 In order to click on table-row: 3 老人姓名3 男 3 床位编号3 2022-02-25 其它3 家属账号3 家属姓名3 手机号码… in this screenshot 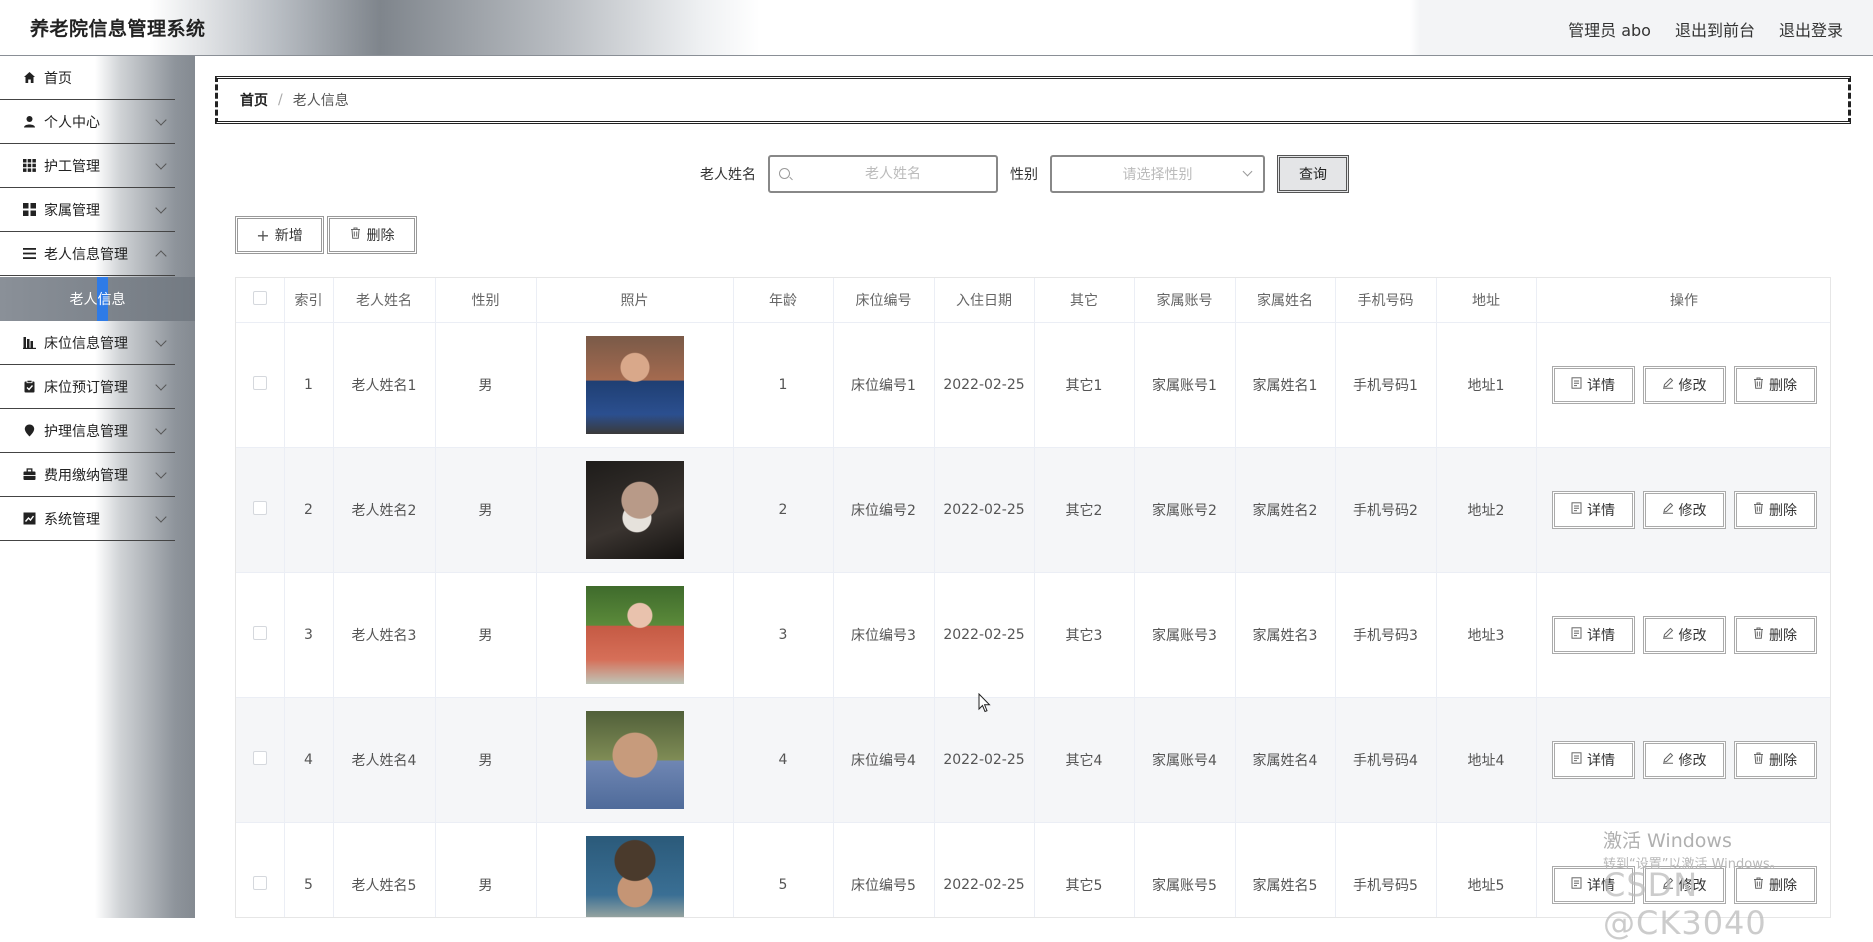, I will do `click(1033, 635)`.